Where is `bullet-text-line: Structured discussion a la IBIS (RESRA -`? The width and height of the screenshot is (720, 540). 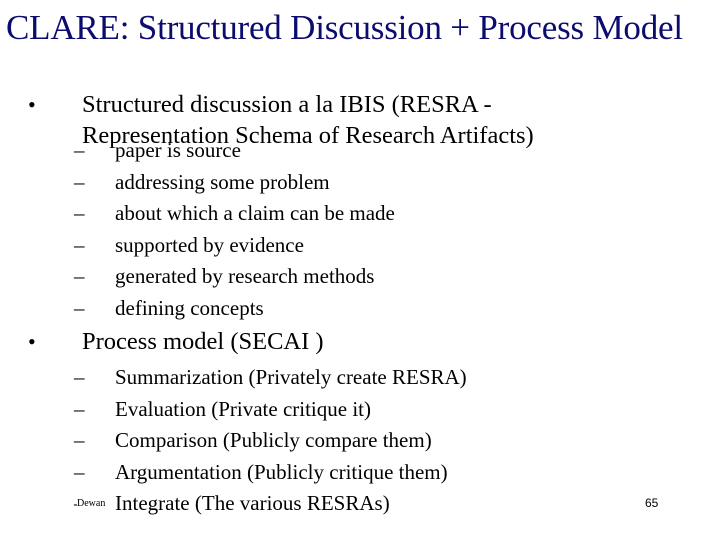
bullet-text-line: Structured discussion a la IBIS (RESRA - is located at coordinates (287, 104).